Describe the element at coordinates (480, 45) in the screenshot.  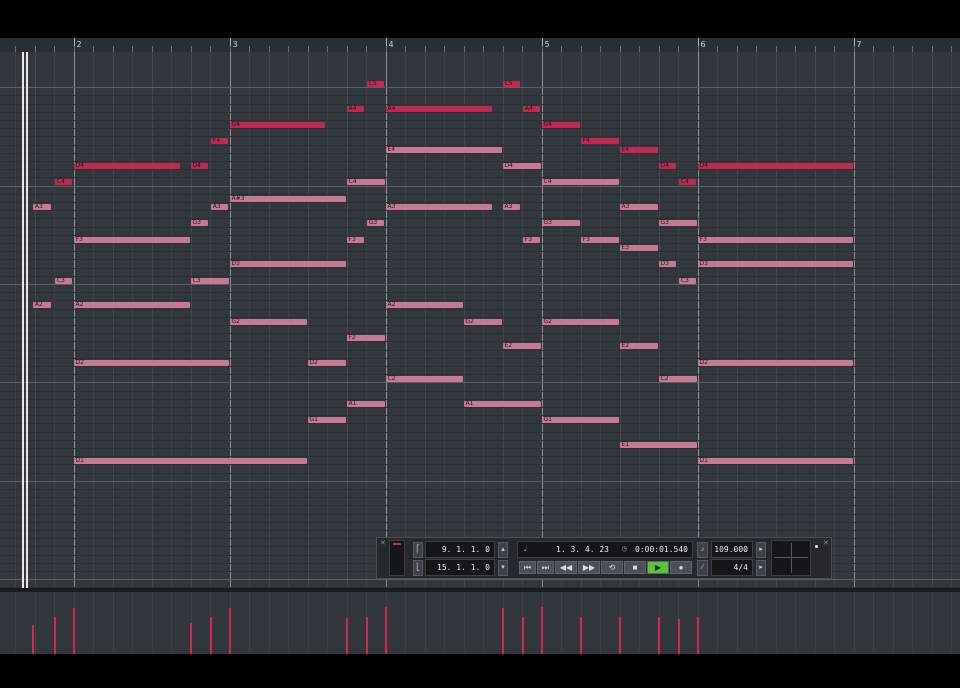
I see `timeline-ruler: 2 3 4 5 6 7` at that location.